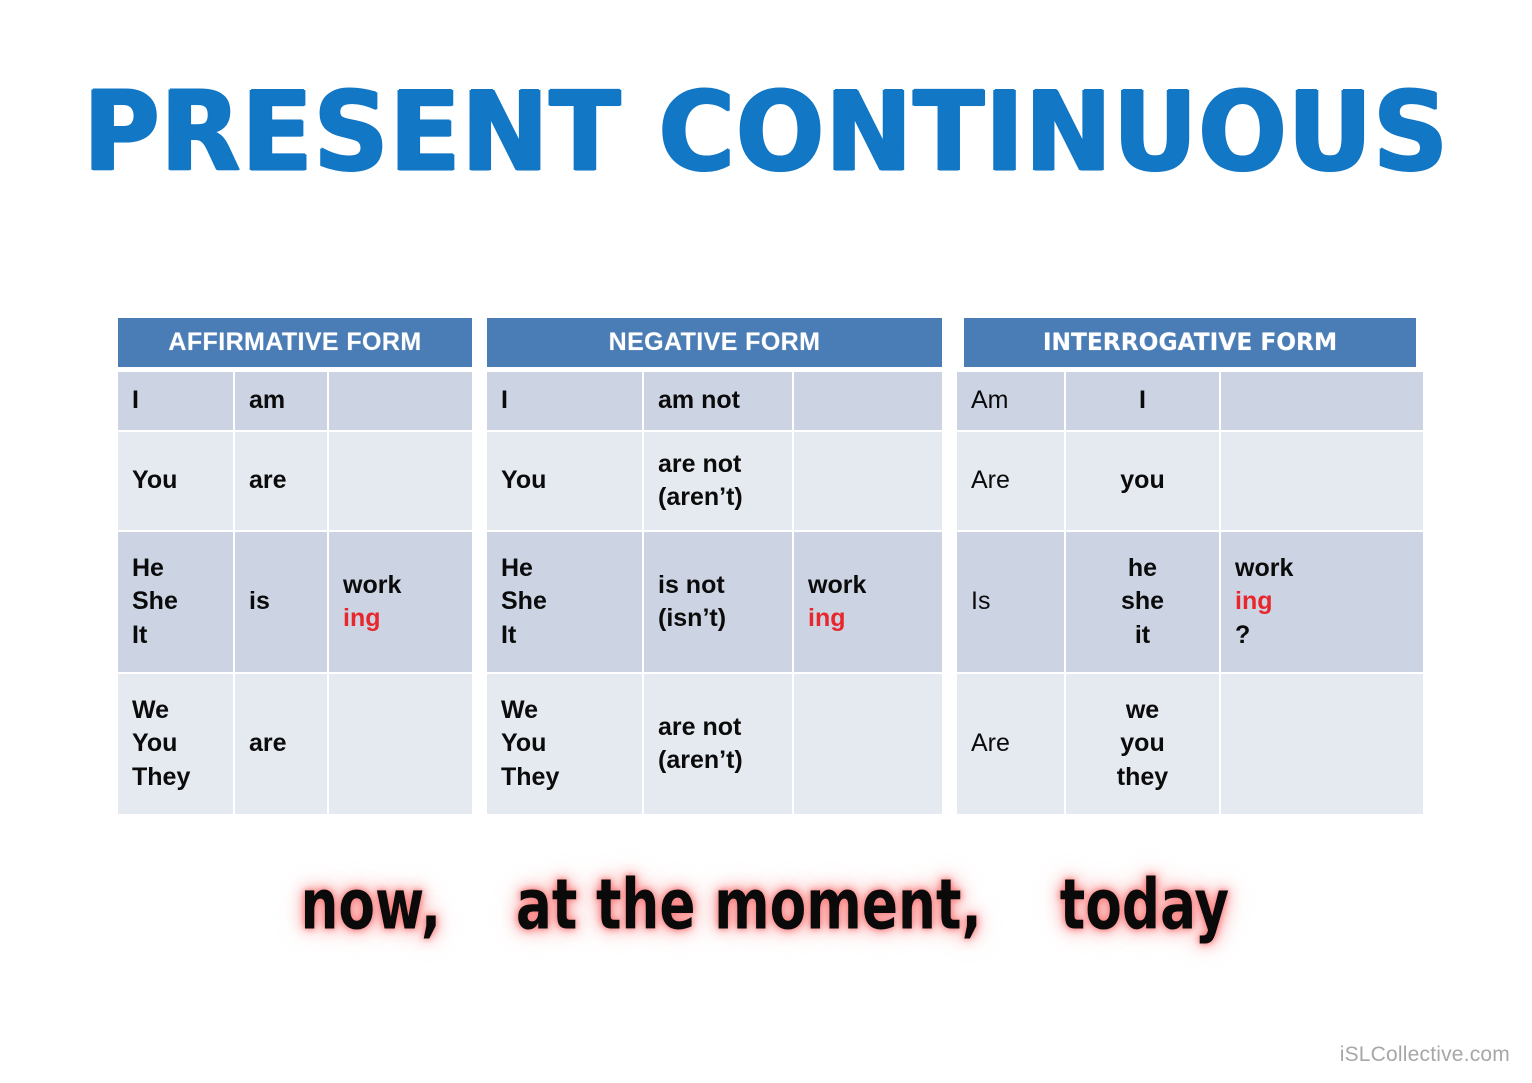 This screenshot has height=1083, width=1532. Describe the element at coordinates (281, 602) in the screenshot. I see `auxiliary-cell: is` at that location.